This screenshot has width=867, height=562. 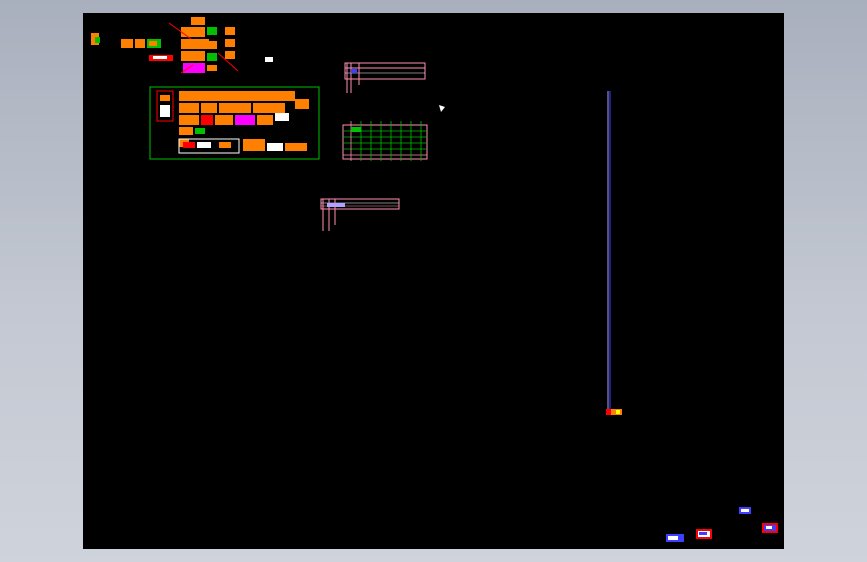 I want to click on cursor-arrow-icon, so click(x=442, y=108).